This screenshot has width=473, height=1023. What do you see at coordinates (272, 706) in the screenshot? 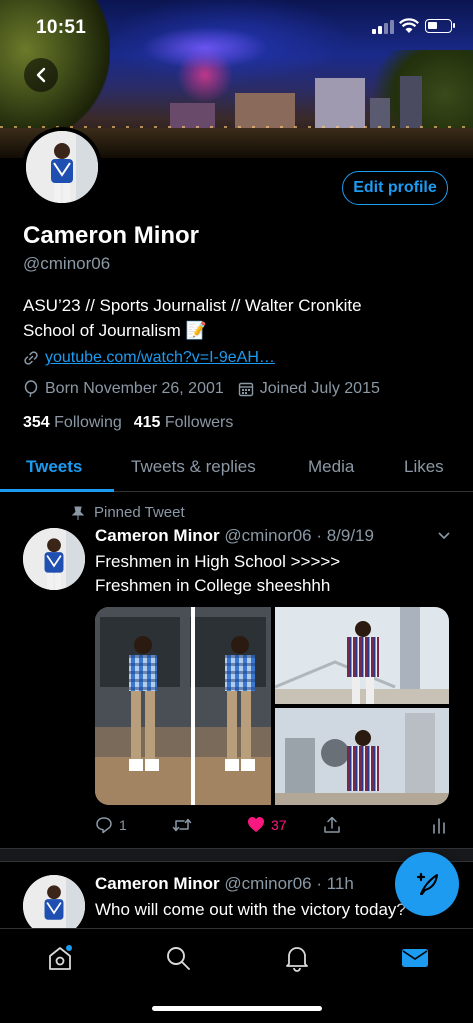
I see `tweet-media-grid` at bounding box center [272, 706].